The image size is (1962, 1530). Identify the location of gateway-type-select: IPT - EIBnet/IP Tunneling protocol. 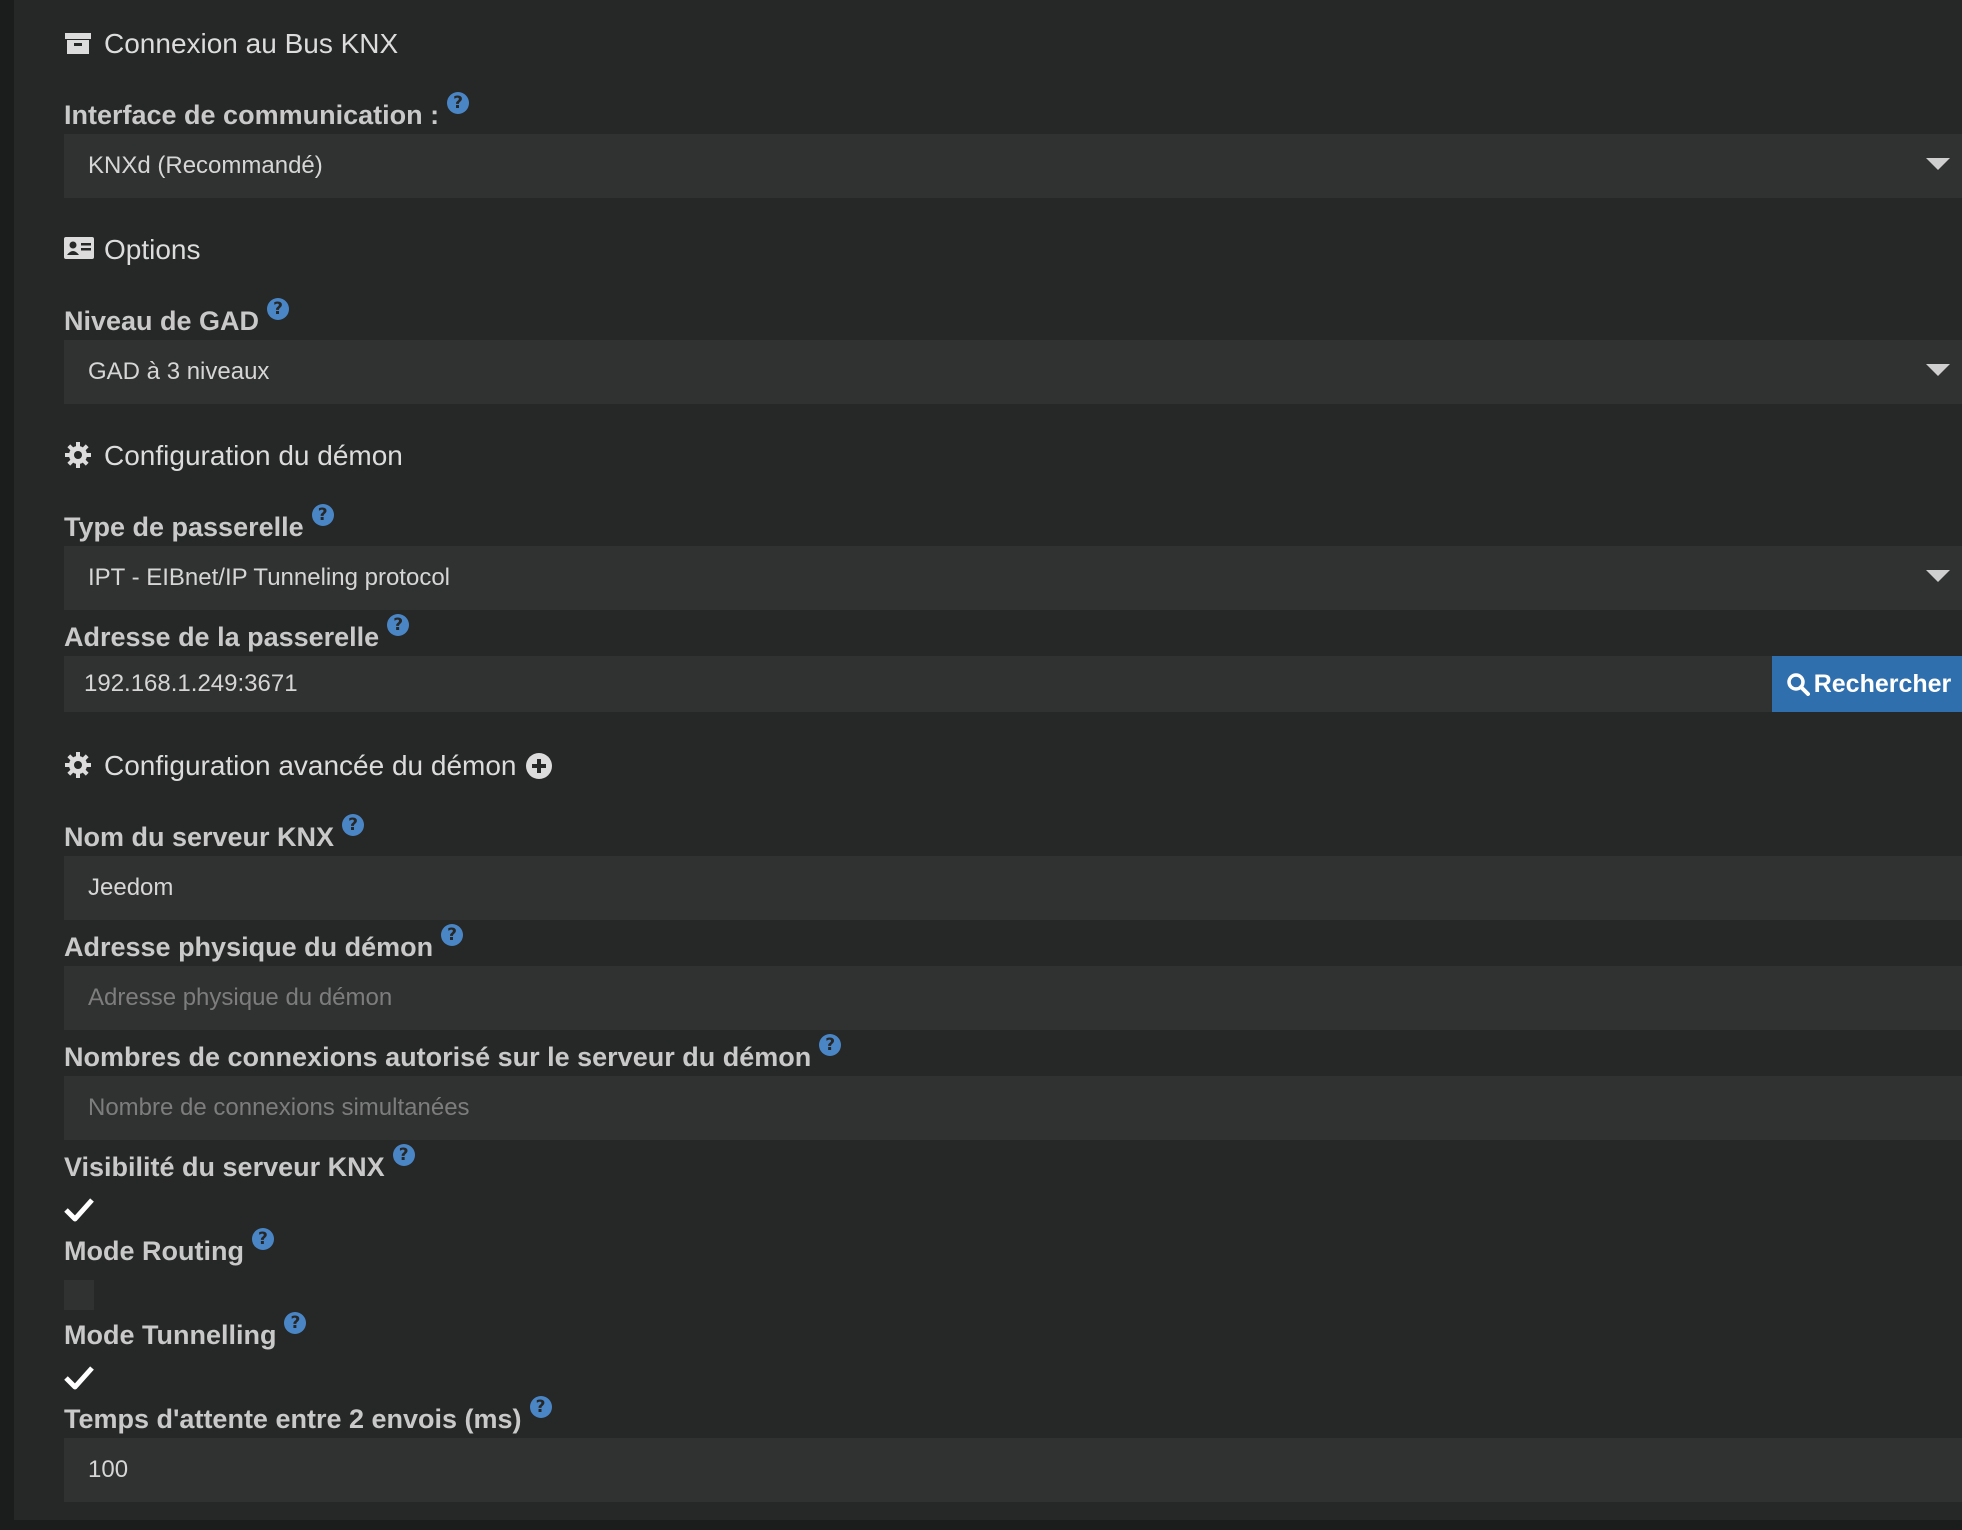
(1013, 578).